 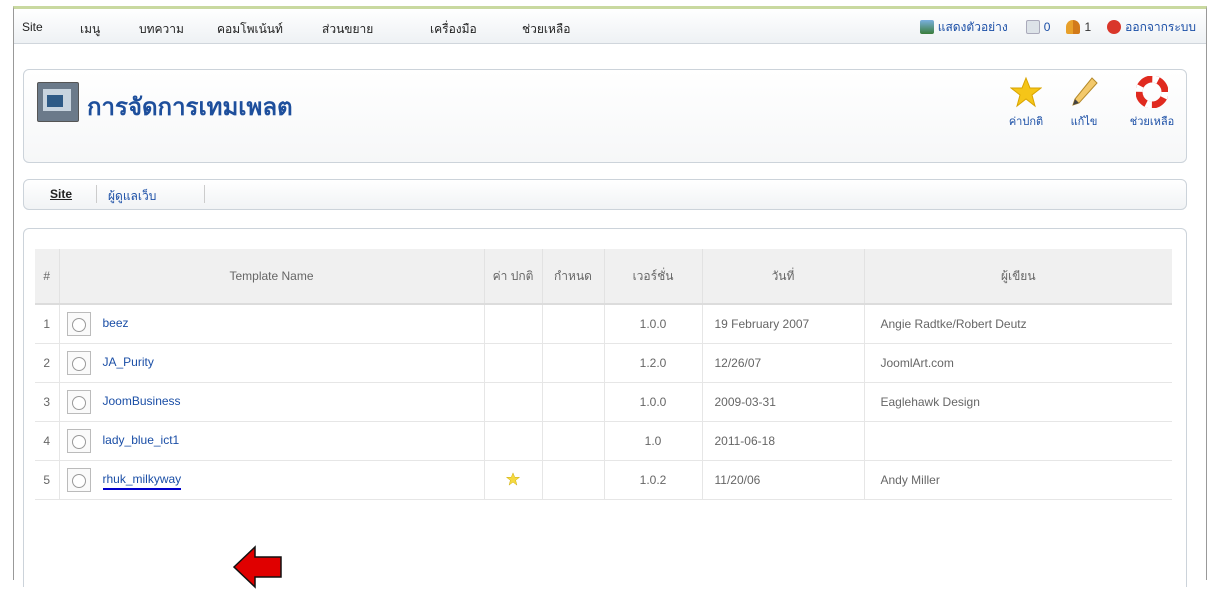 I want to click on date-cell: 2009-03-31, so click(x=782, y=402).